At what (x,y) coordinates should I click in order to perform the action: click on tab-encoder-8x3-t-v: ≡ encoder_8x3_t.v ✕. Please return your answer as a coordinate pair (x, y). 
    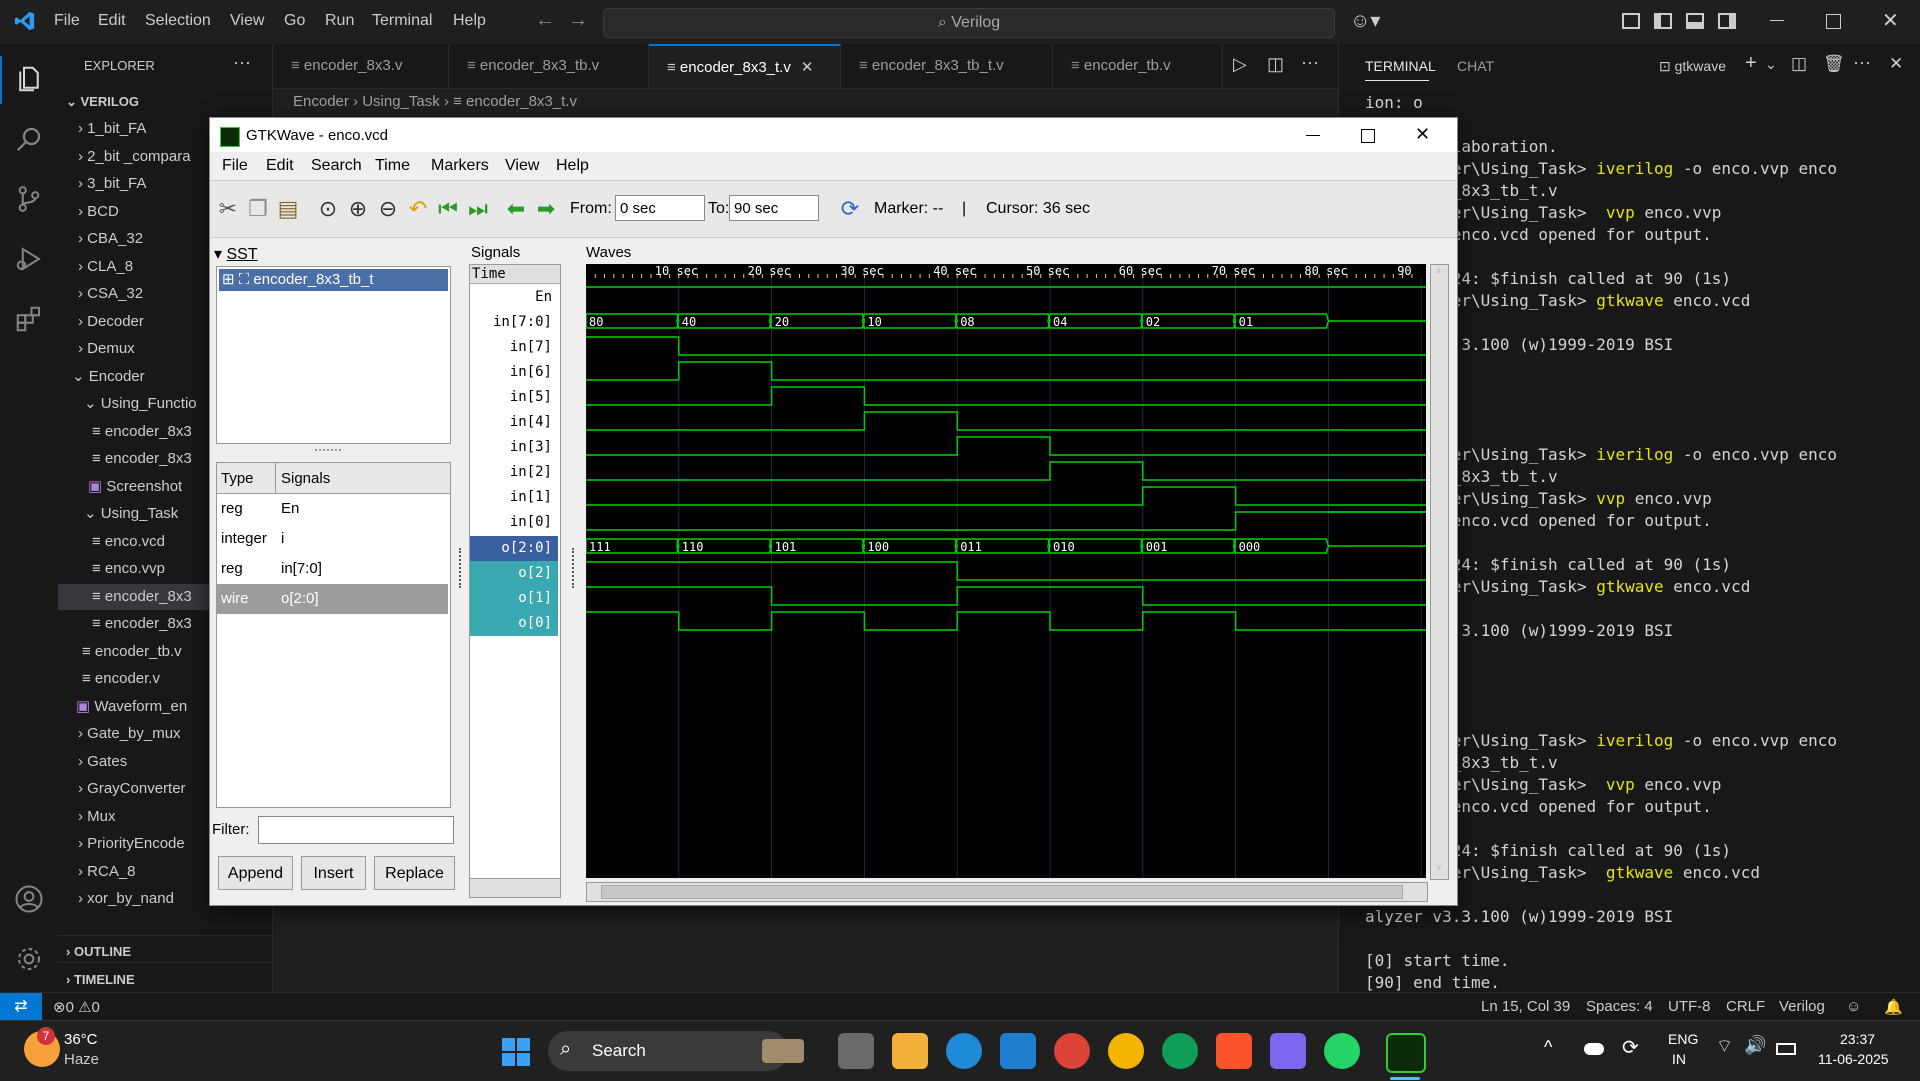
    Looking at the image, I should click on (745, 66).